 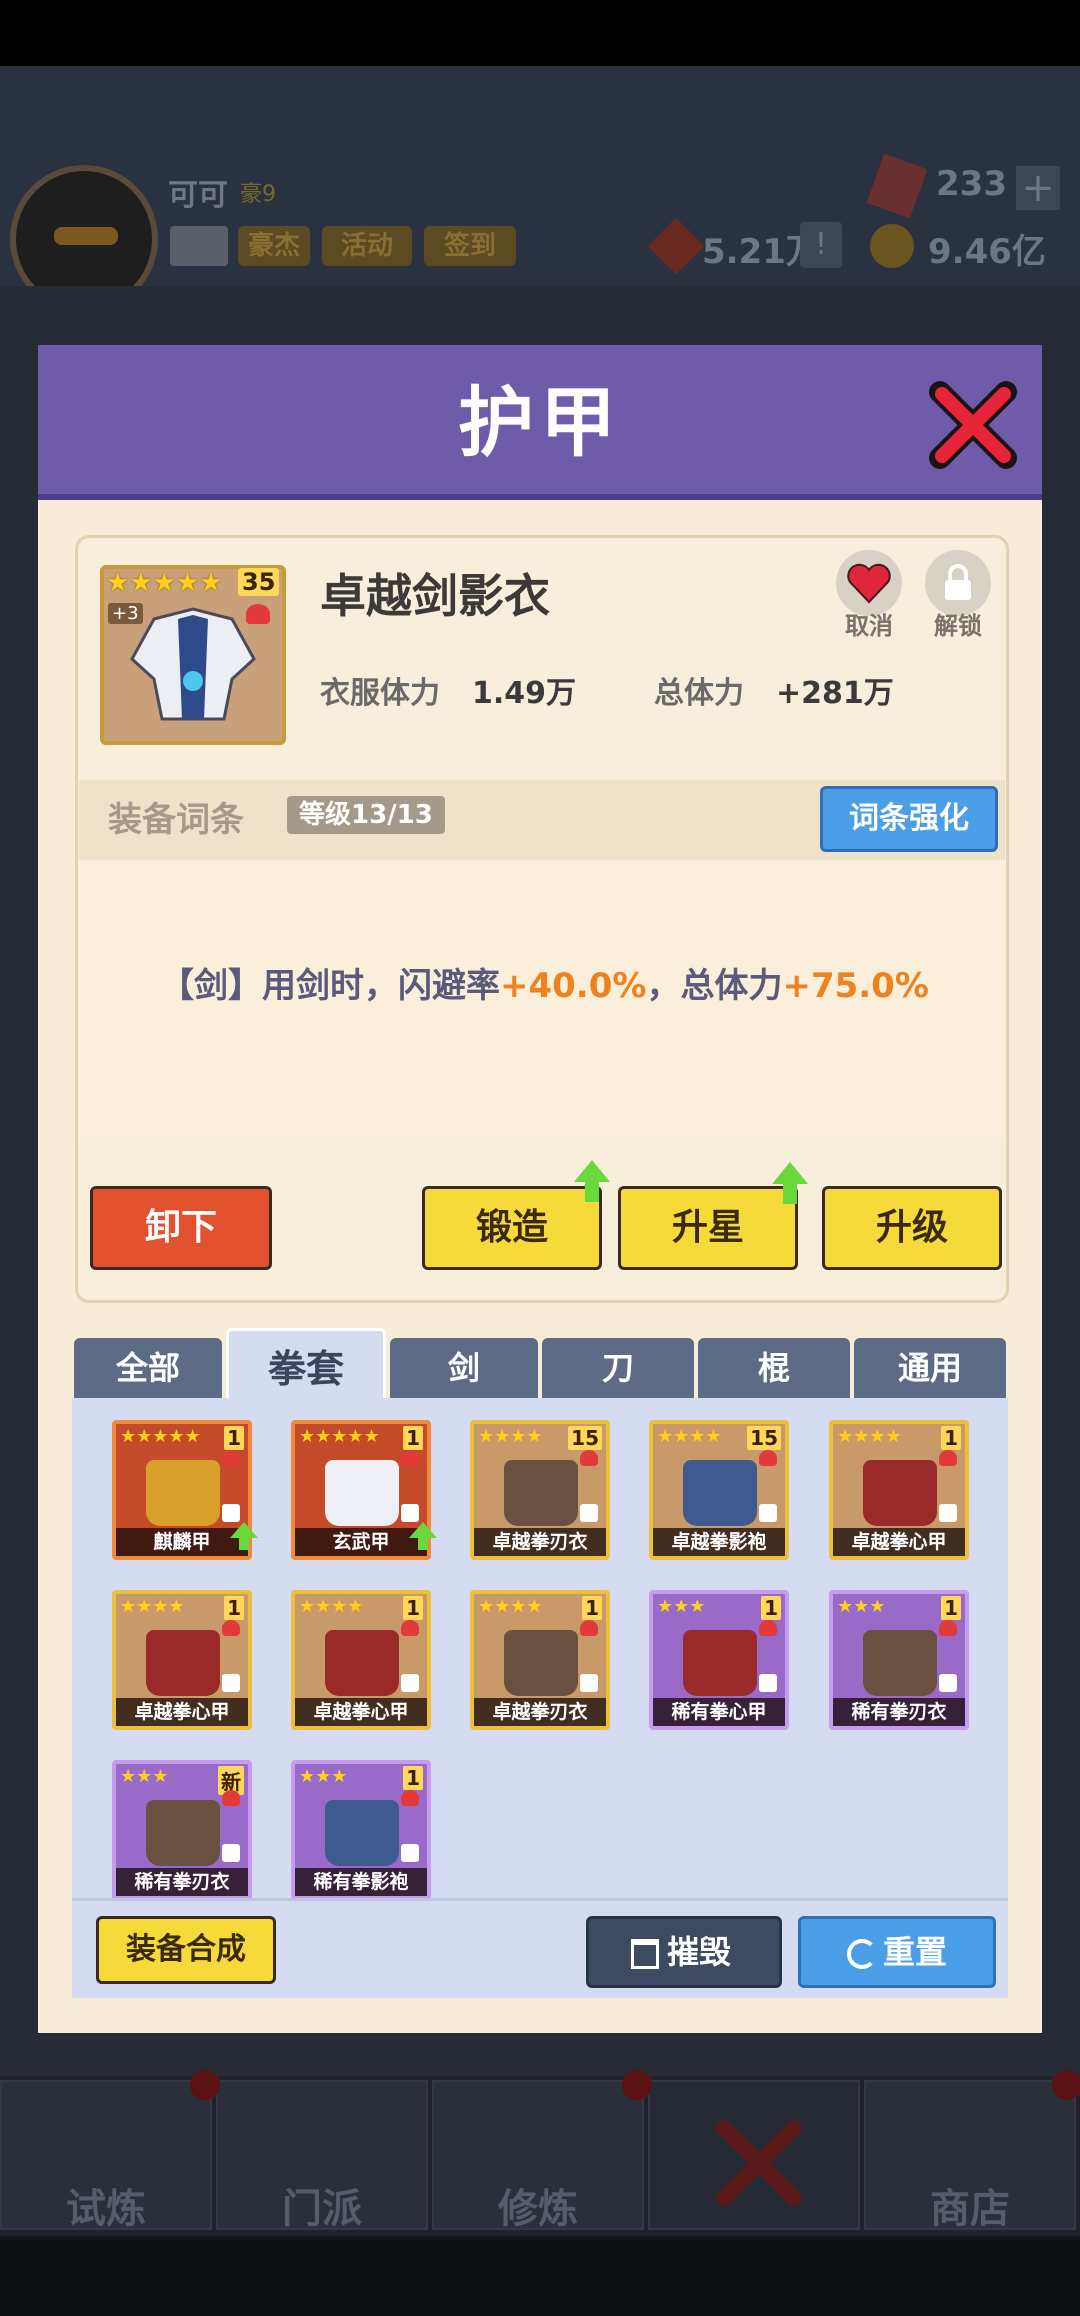 I want to click on close-icon, so click(x=973, y=425).